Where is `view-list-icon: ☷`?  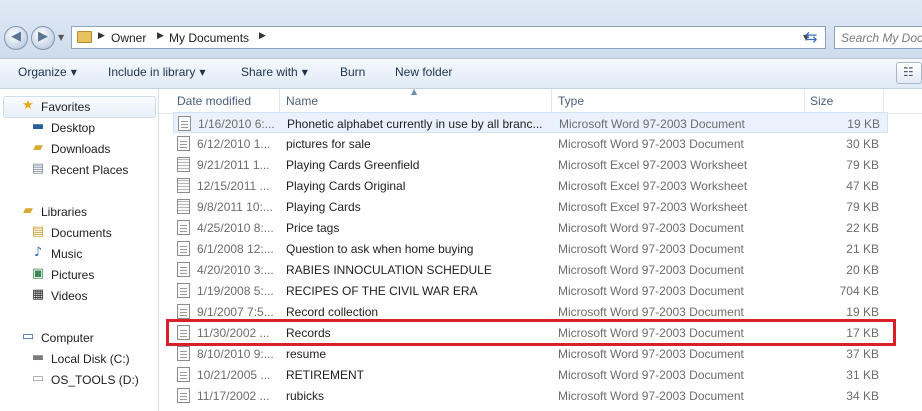 view-list-icon: ☷ is located at coordinates (908, 72).